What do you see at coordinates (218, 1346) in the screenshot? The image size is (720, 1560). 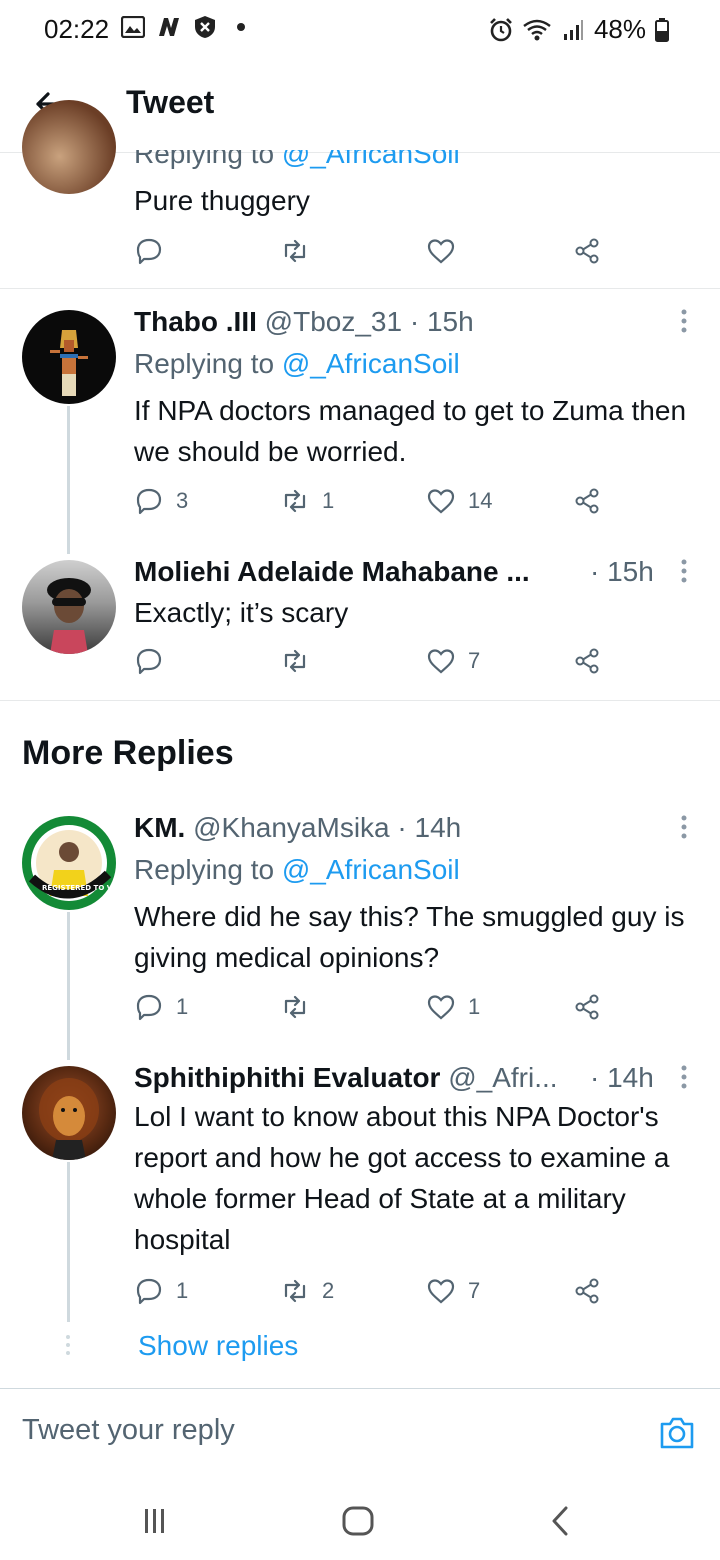 I see `show-replies-link: Show replies` at bounding box center [218, 1346].